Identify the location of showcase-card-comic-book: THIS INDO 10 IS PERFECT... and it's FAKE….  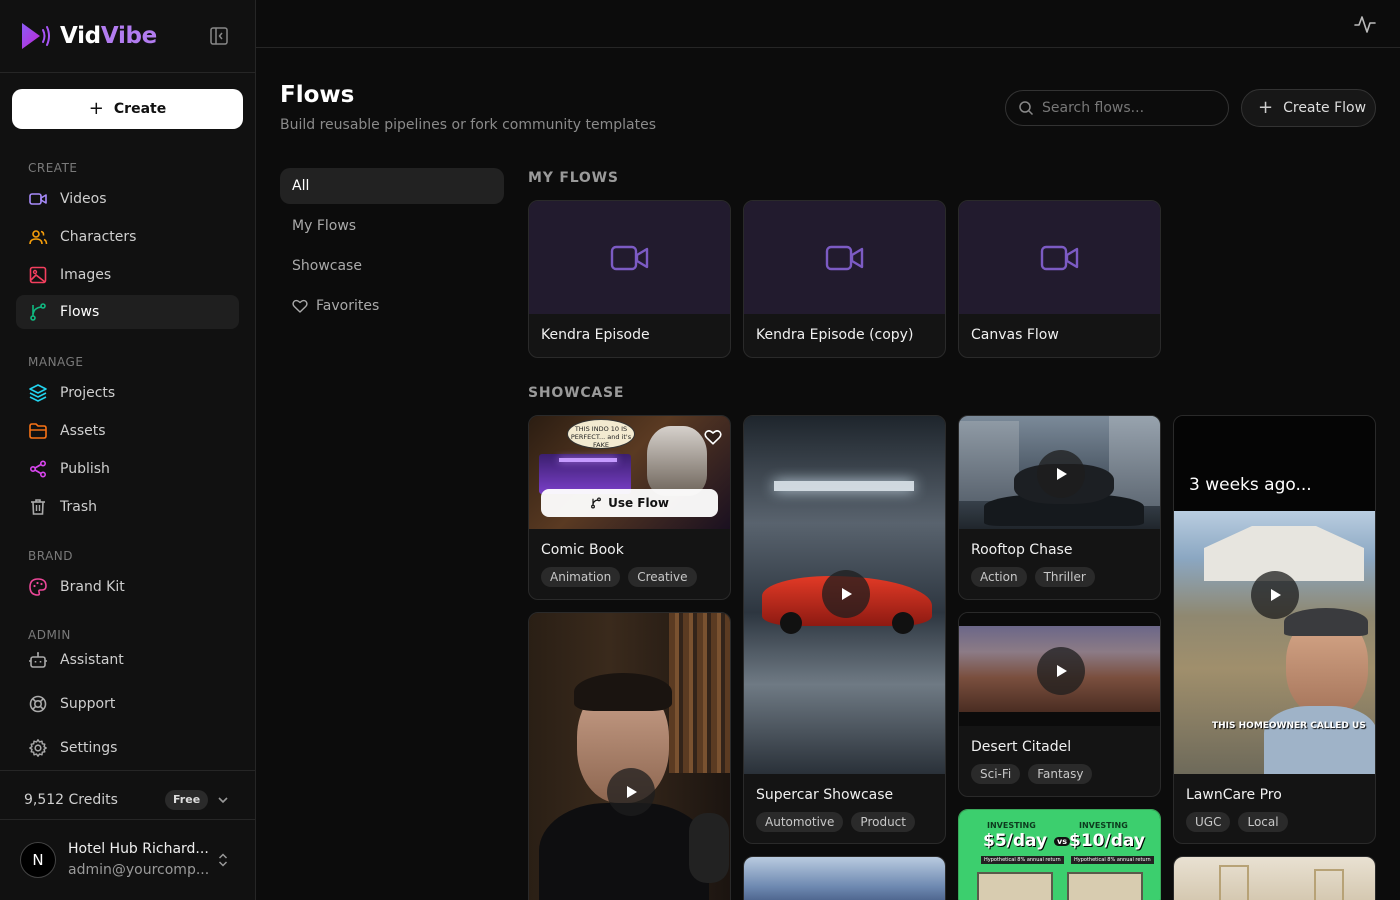
(629, 507).